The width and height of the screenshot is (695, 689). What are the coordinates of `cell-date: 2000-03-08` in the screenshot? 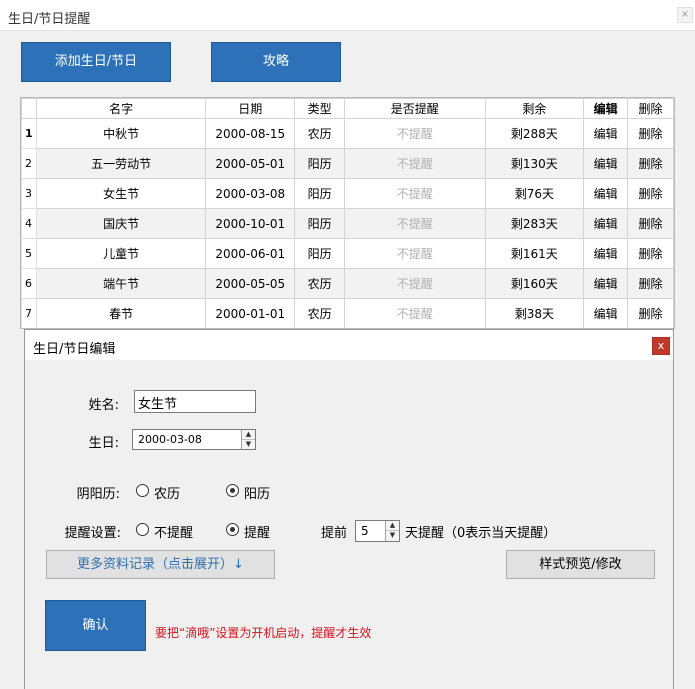 It's located at (250, 193).